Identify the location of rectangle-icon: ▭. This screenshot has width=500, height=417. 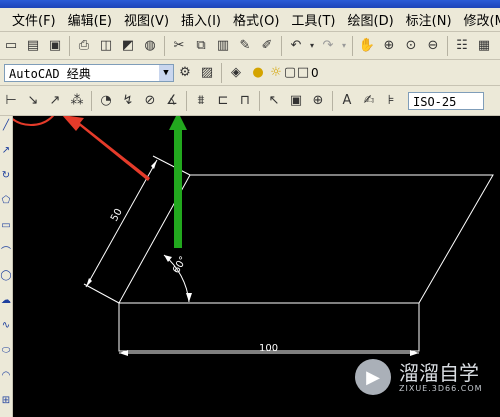
(6, 225).